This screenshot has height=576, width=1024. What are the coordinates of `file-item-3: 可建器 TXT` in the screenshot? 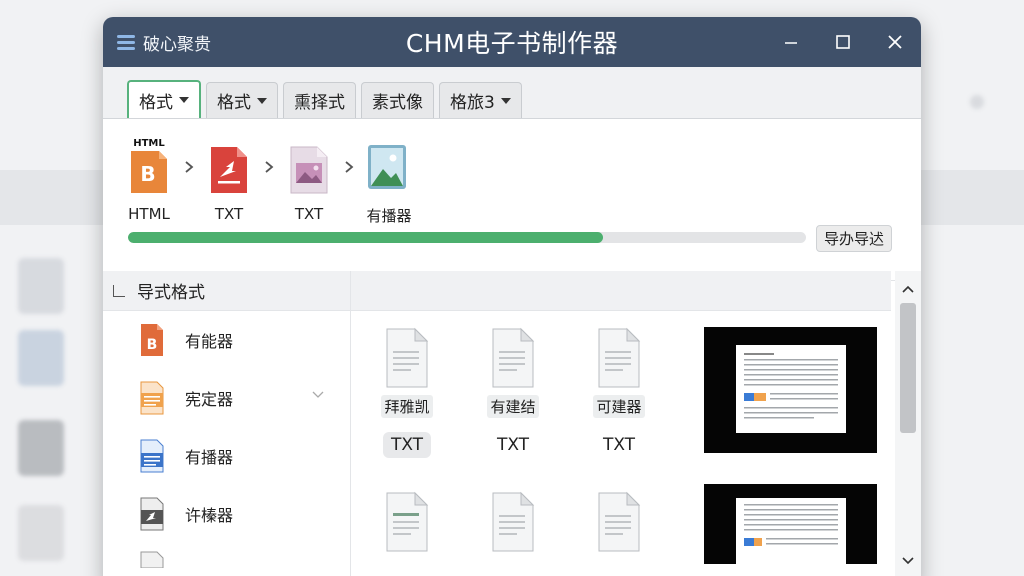 It's located at (619, 392).